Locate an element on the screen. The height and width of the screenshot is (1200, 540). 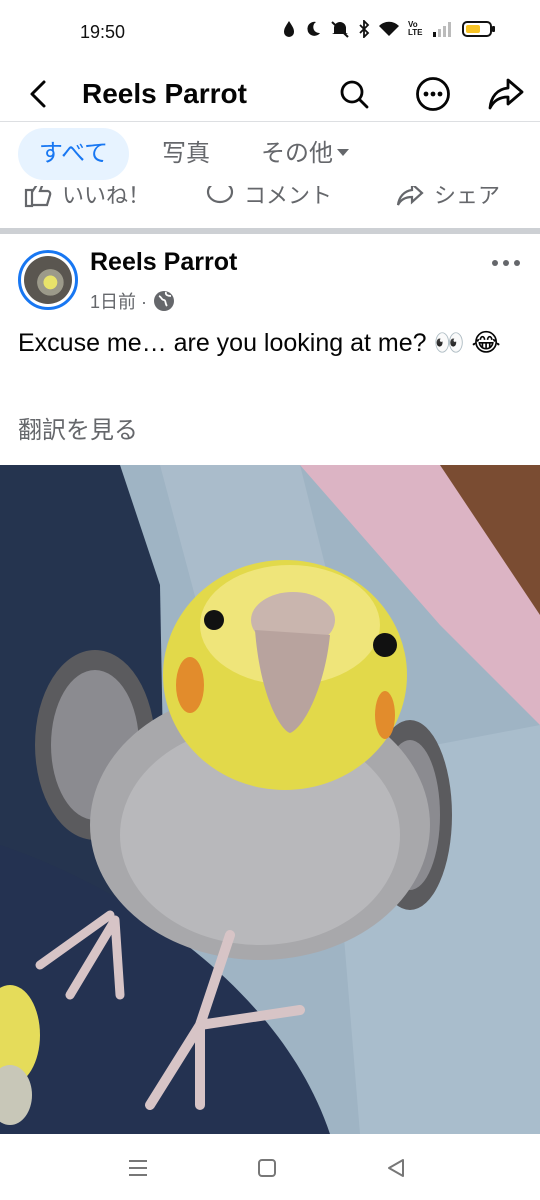
ellipsis-icon is located at coordinates (506, 263).